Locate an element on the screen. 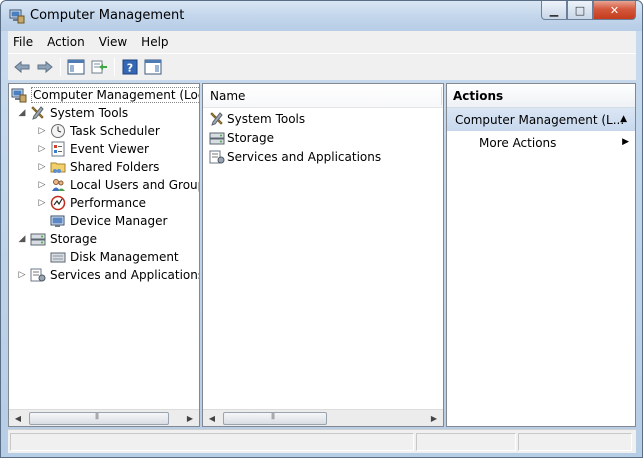  back-button is located at coordinates (22, 67).